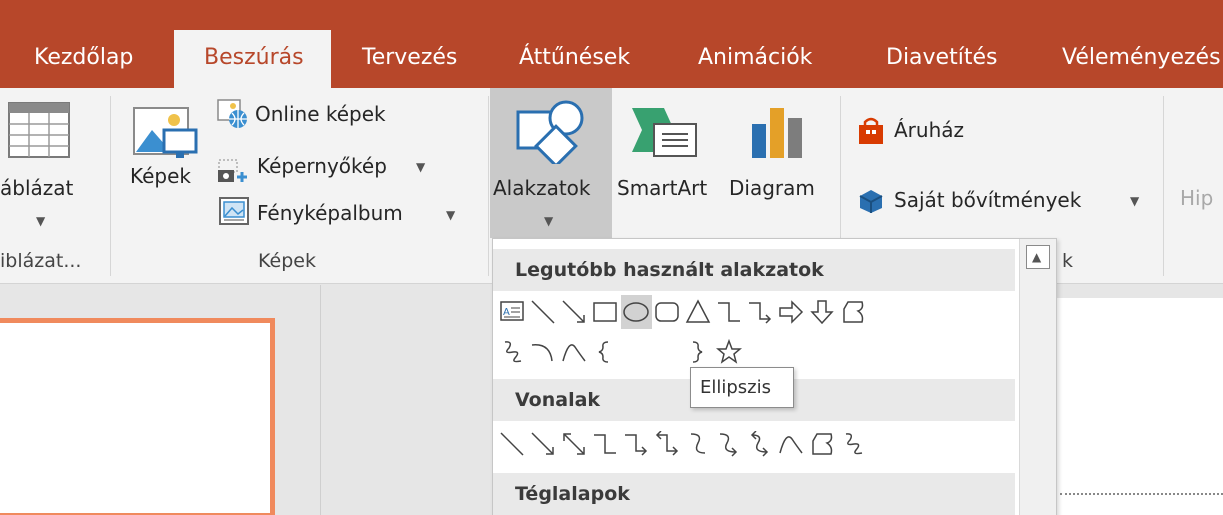 Image resolution: width=1223 pixels, height=515 pixels. What do you see at coordinates (232, 113) in the screenshot?
I see `online-pictures-icon` at bounding box center [232, 113].